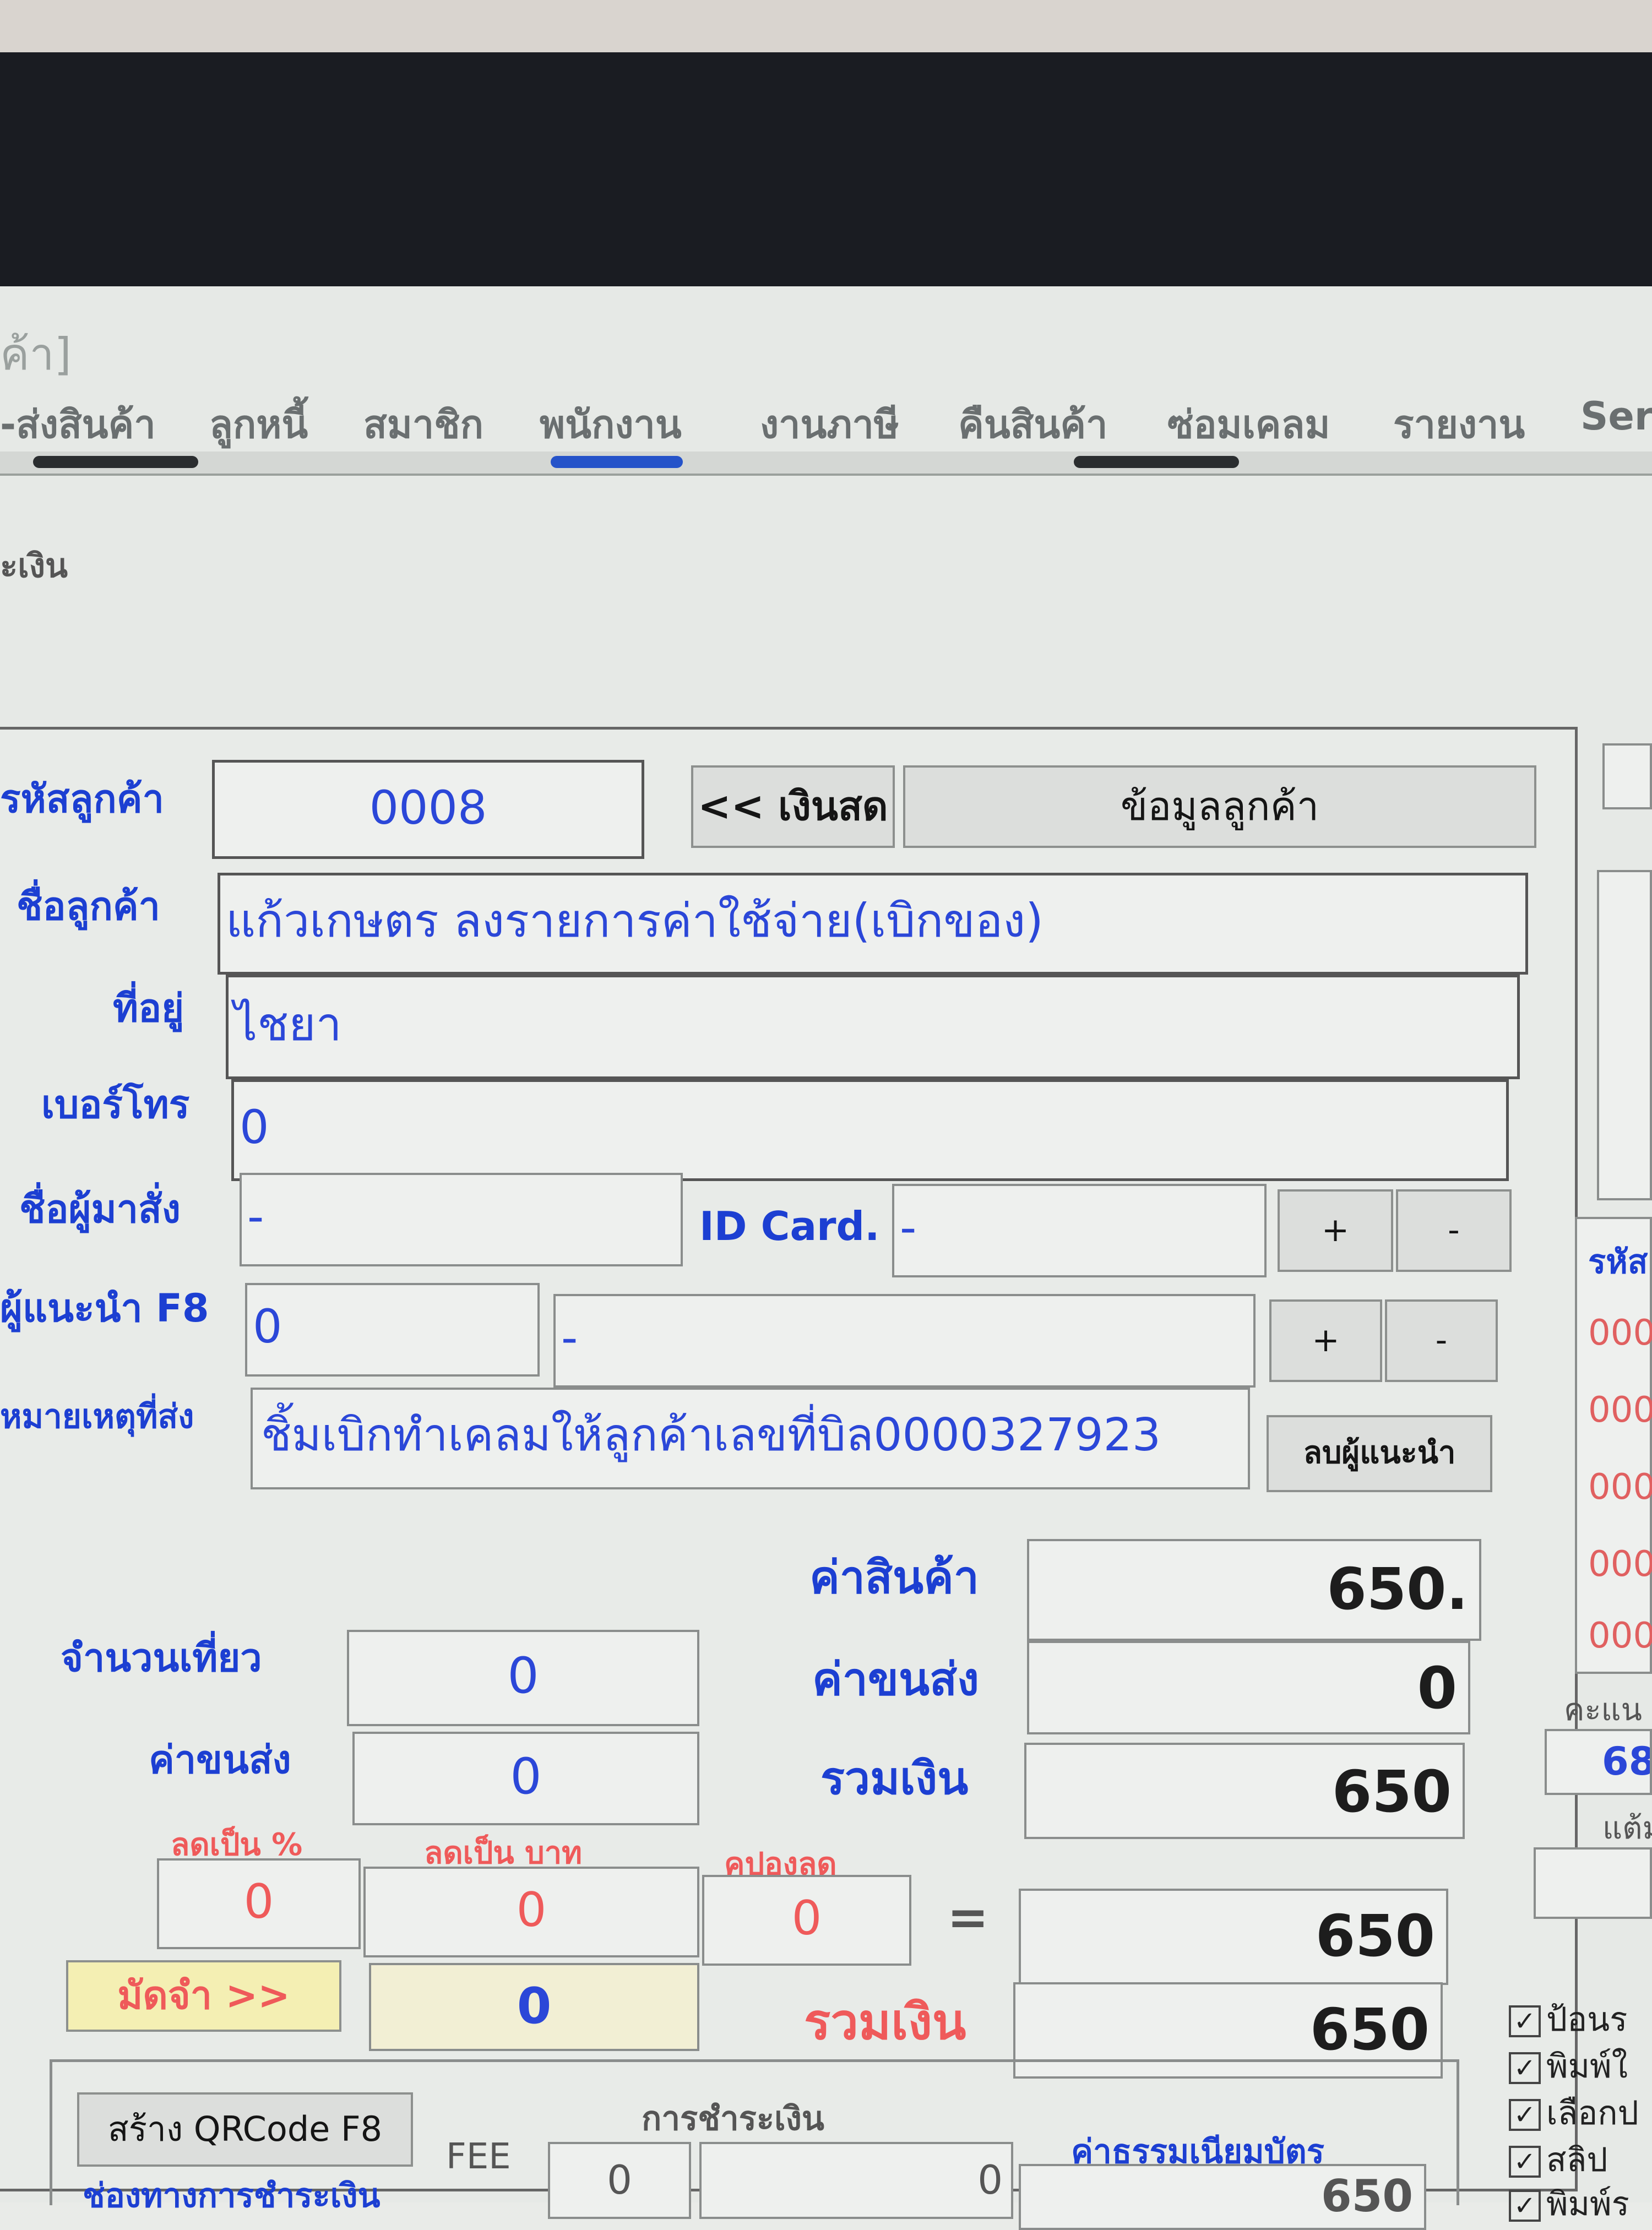 This screenshot has height=2230, width=1652. Describe the element at coordinates (1624, 1035) in the screenshot. I see `side-panel-top` at that location.